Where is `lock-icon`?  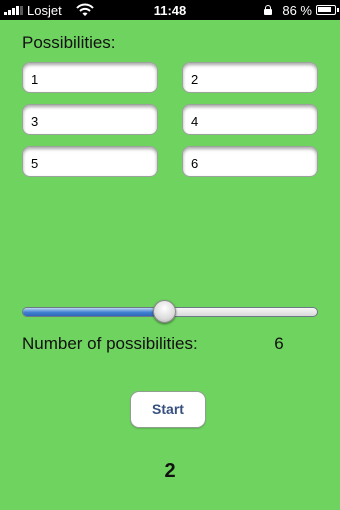
lock-icon is located at coordinates (268, 10).